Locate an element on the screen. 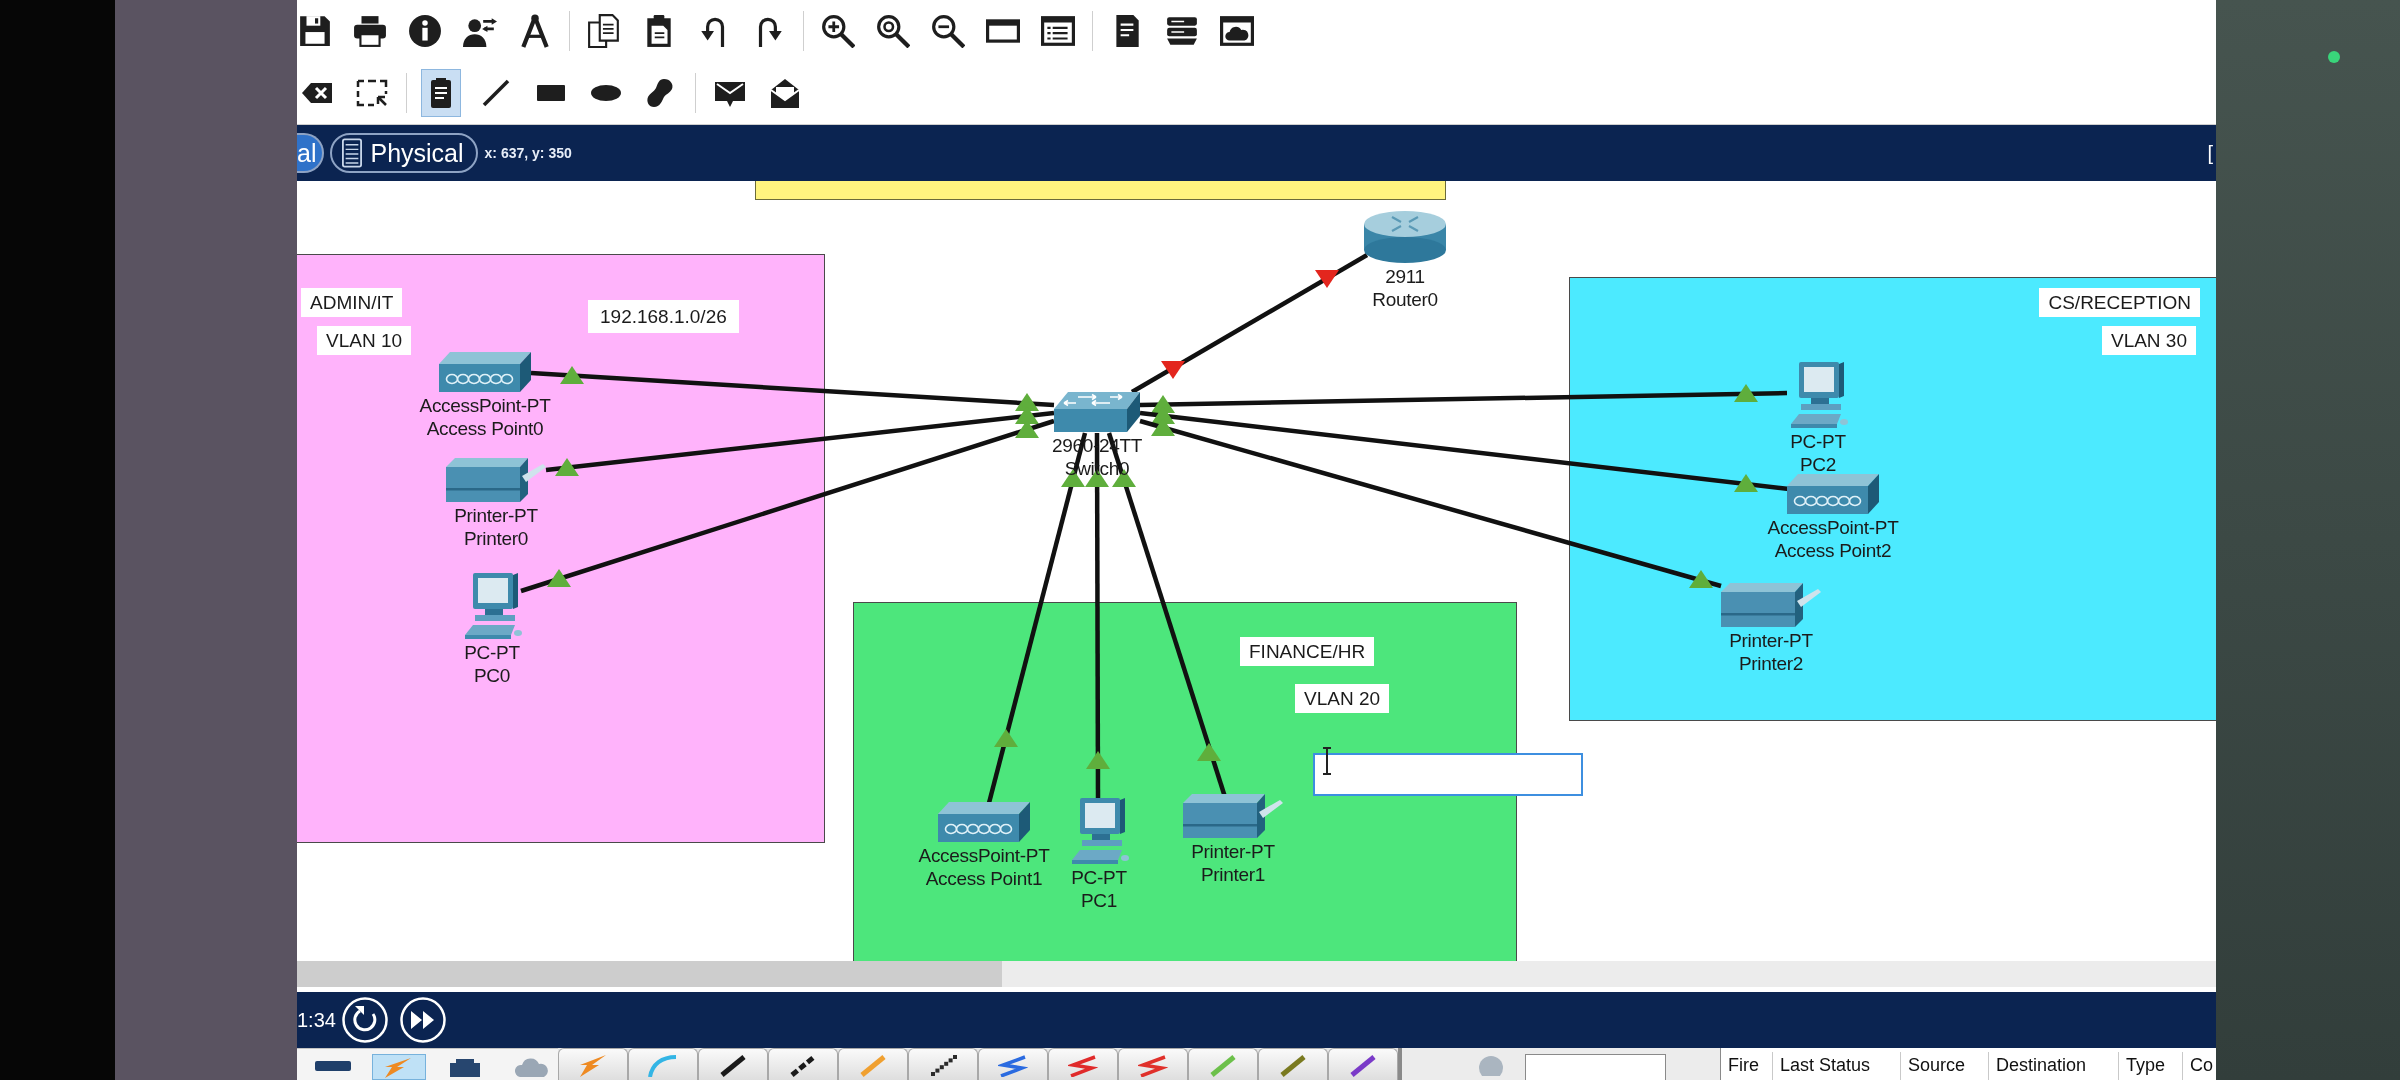 The image size is (2400, 1080). rack-icon is located at coordinates (352, 153).